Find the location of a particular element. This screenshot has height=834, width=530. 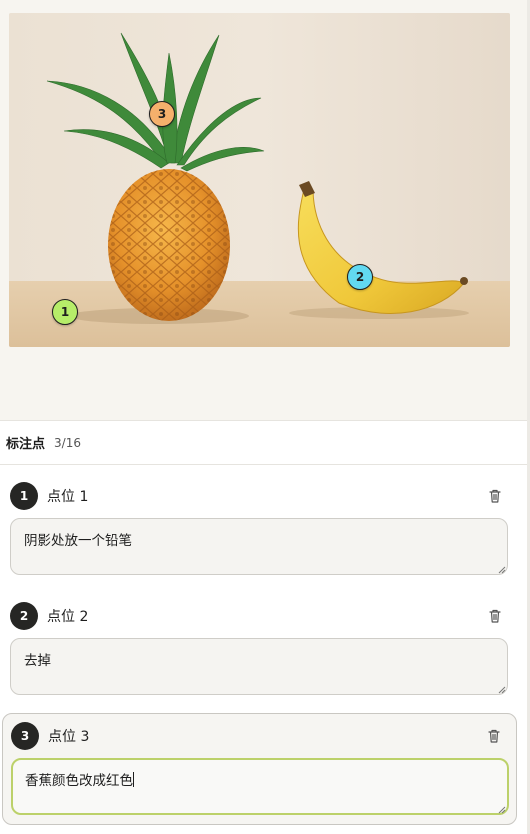

point-label: 点位 1 is located at coordinates (68, 497).